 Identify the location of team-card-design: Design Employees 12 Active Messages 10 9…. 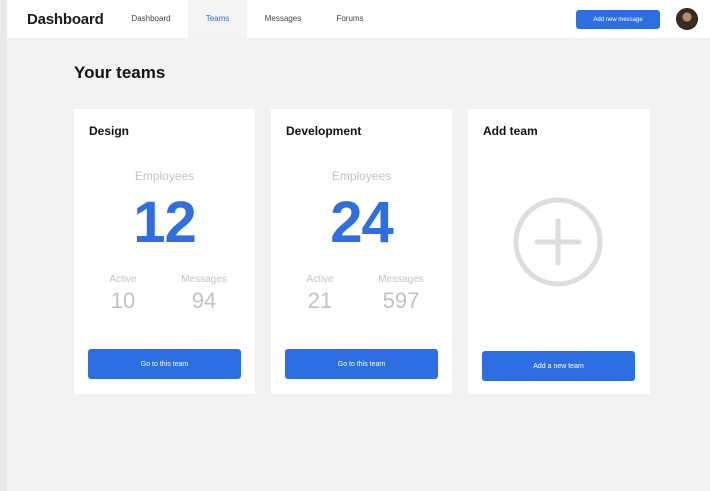
(164, 251).